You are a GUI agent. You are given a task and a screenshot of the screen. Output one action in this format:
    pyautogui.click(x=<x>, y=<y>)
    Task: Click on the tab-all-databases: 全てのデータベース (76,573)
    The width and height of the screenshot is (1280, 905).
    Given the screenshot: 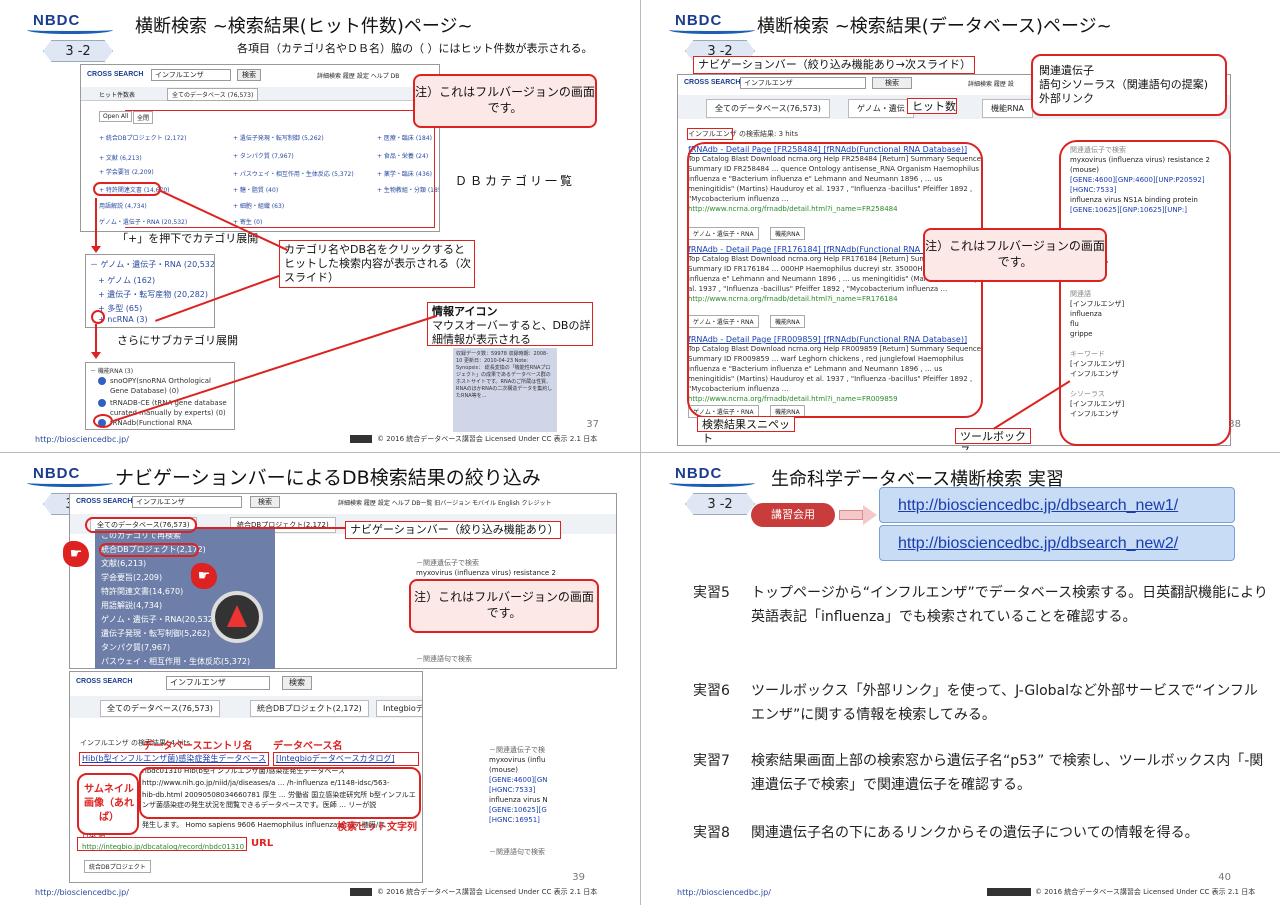 What is the action you would take?
    pyautogui.click(x=213, y=94)
    